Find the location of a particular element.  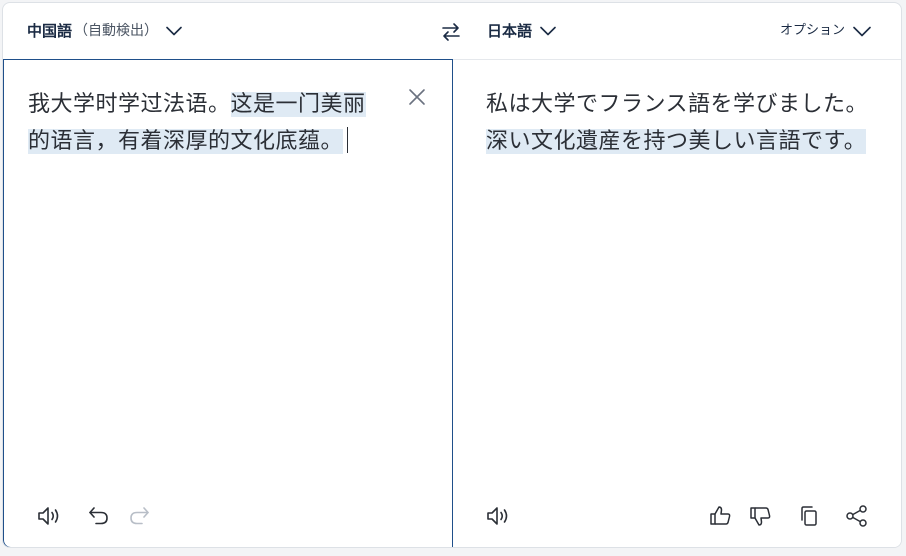

clear-text-button is located at coordinates (417, 97).